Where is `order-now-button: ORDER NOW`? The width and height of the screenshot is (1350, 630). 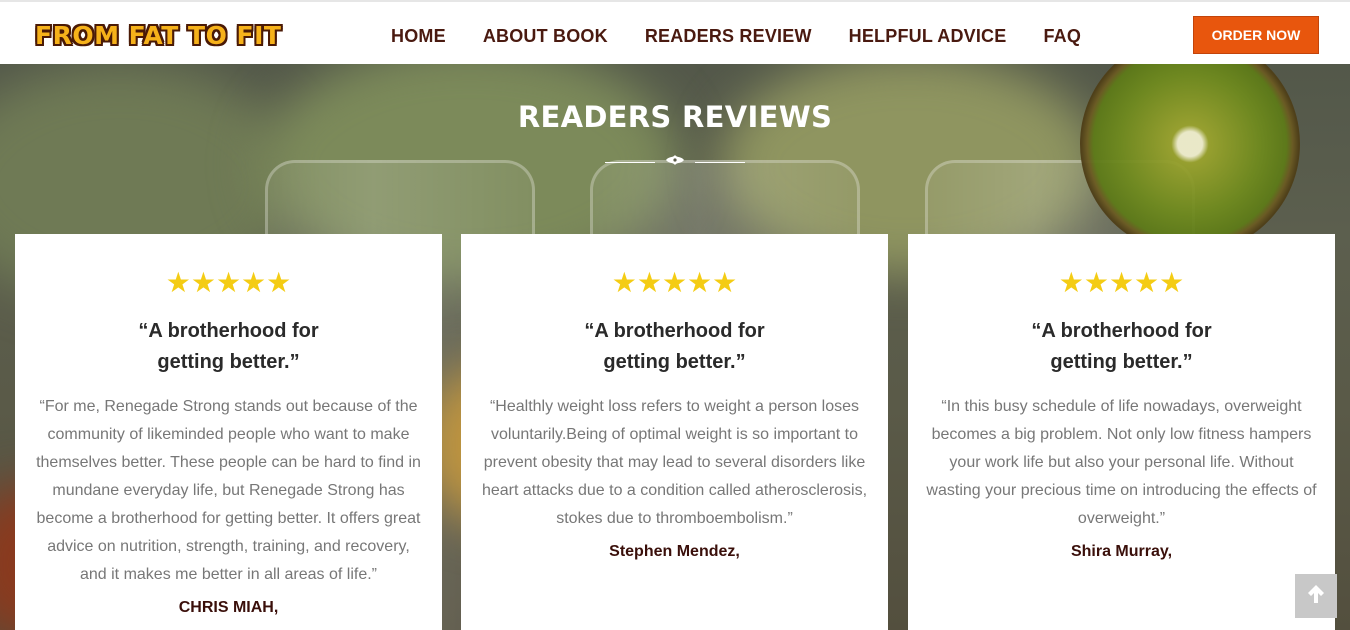 order-now-button: ORDER NOW is located at coordinates (1256, 35).